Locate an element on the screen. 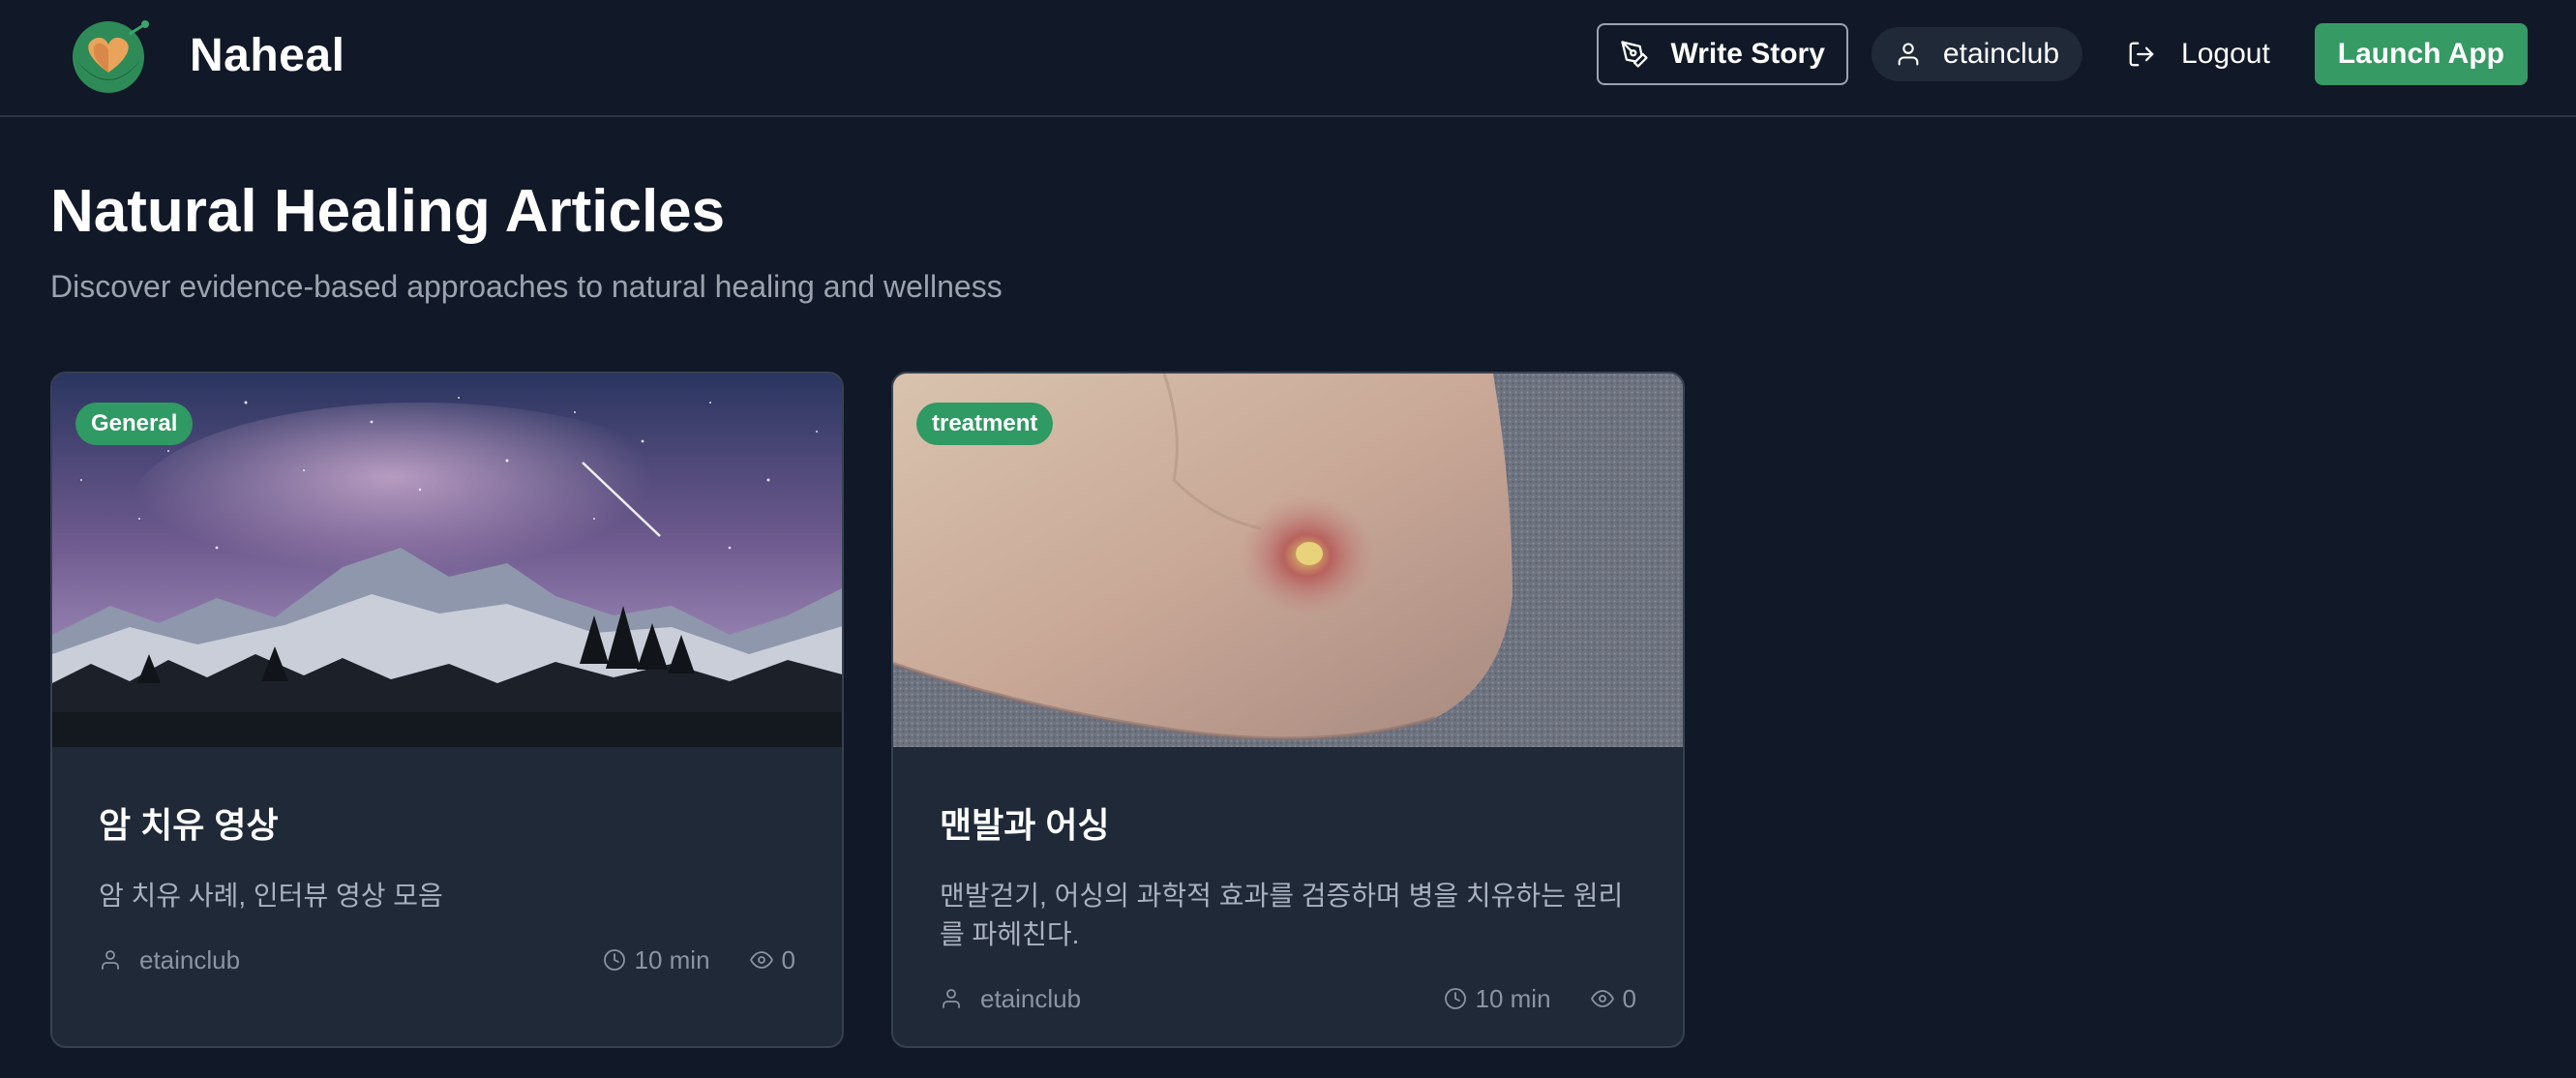 The image size is (2576, 1078). launch-app-button: Launch App is located at coordinates (2421, 54).